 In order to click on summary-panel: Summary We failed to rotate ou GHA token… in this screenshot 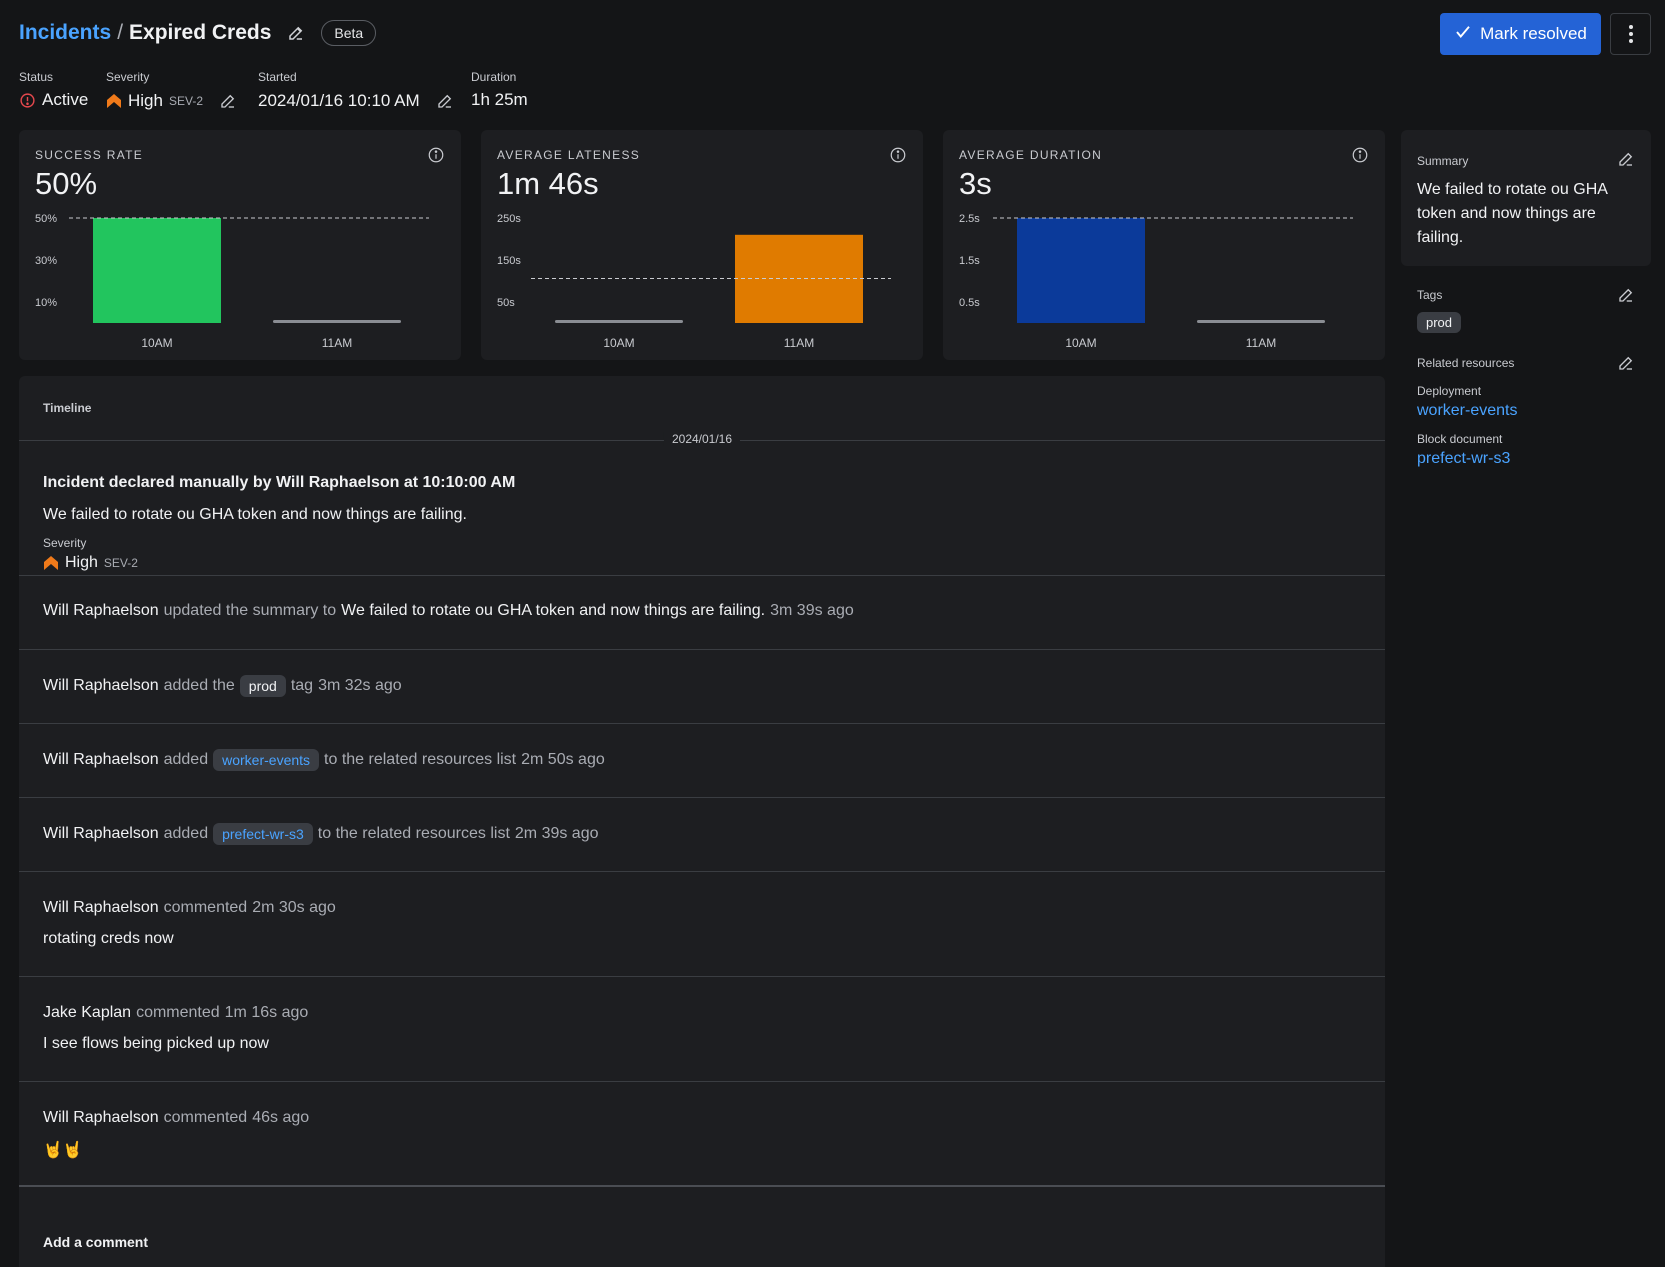, I will do `click(1526, 198)`.